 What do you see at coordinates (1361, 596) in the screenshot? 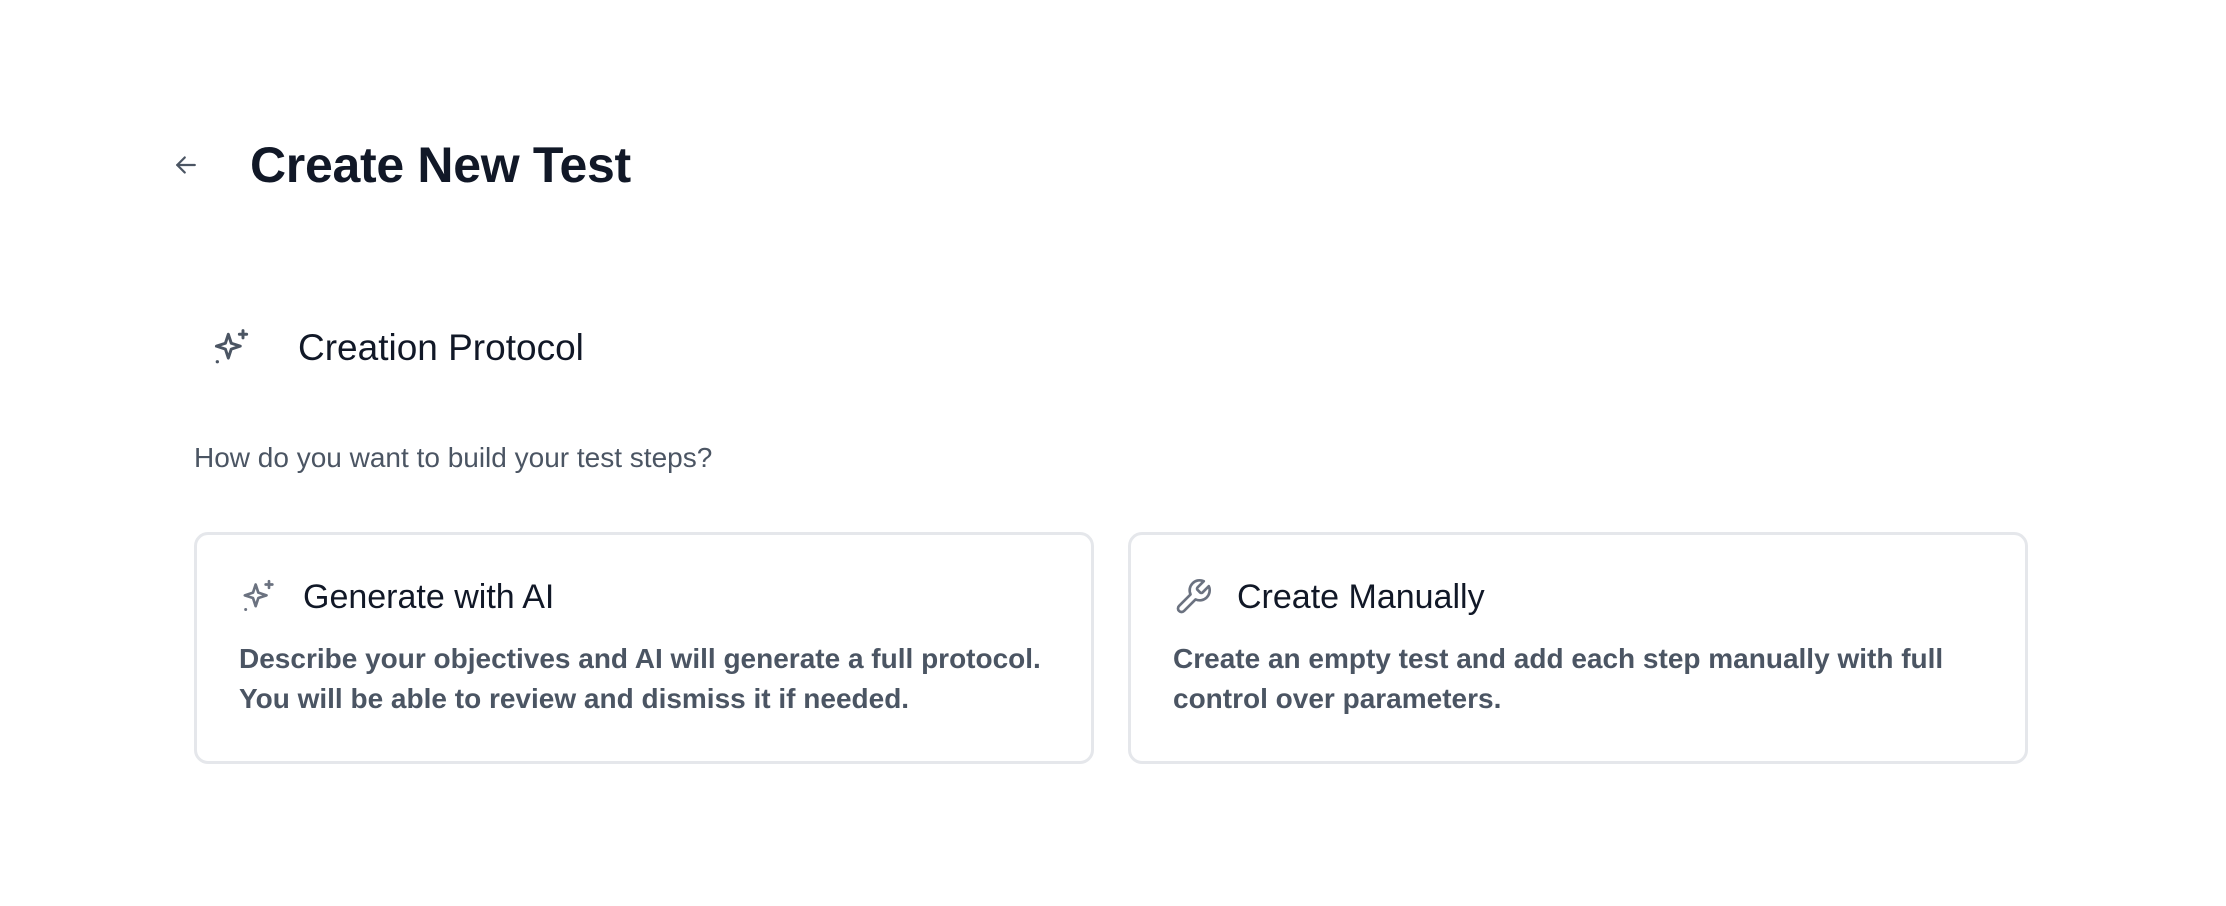
I see `card-title: Create Manually` at bounding box center [1361, 596].